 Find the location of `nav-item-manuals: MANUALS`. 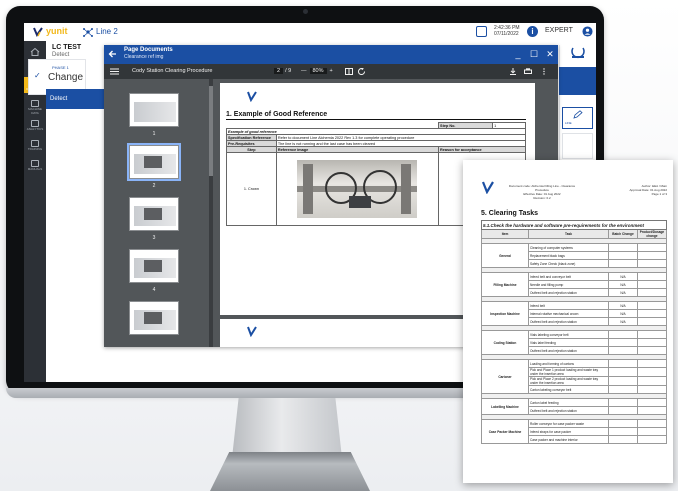

nav-item-manuals: MANUALS is located at coordinates (35, 165).